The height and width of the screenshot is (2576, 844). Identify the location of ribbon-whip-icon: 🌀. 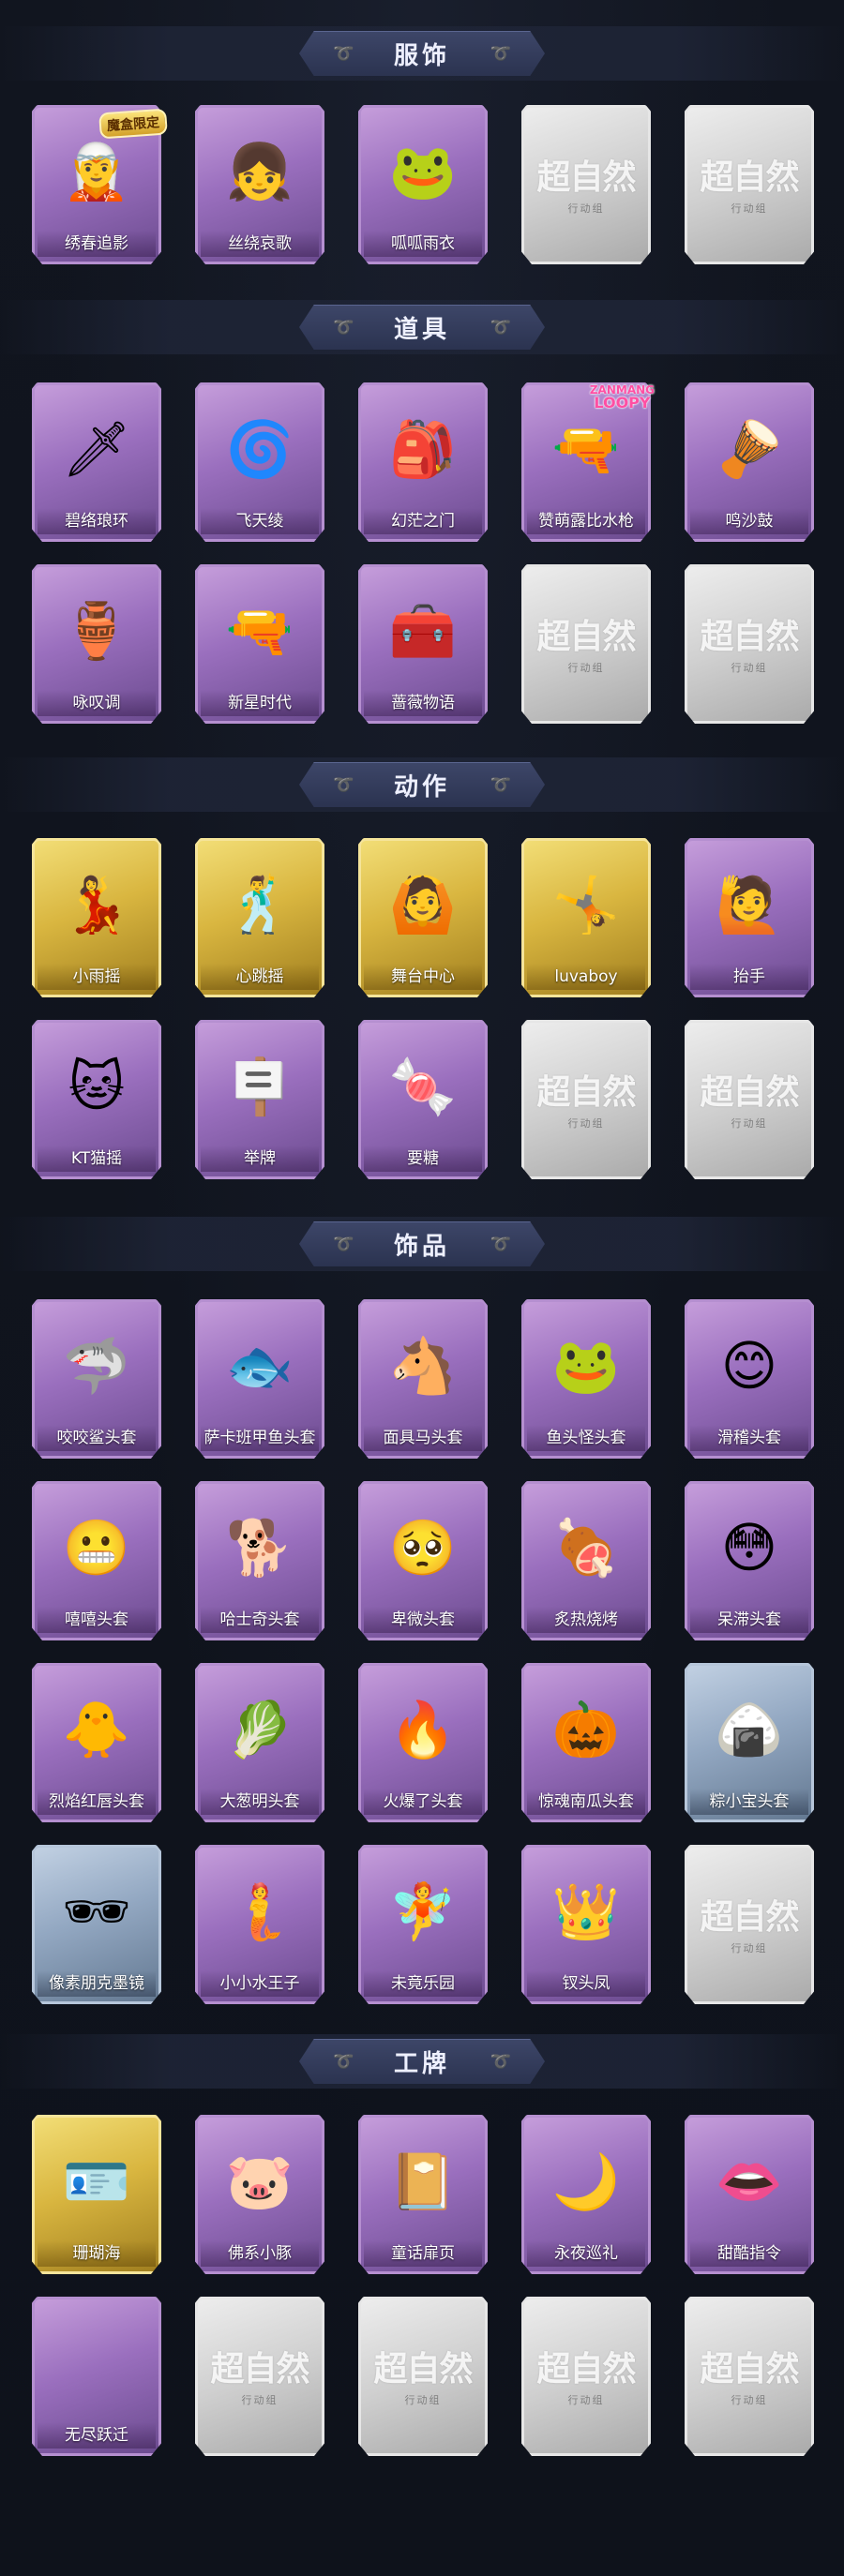
(259, 449).